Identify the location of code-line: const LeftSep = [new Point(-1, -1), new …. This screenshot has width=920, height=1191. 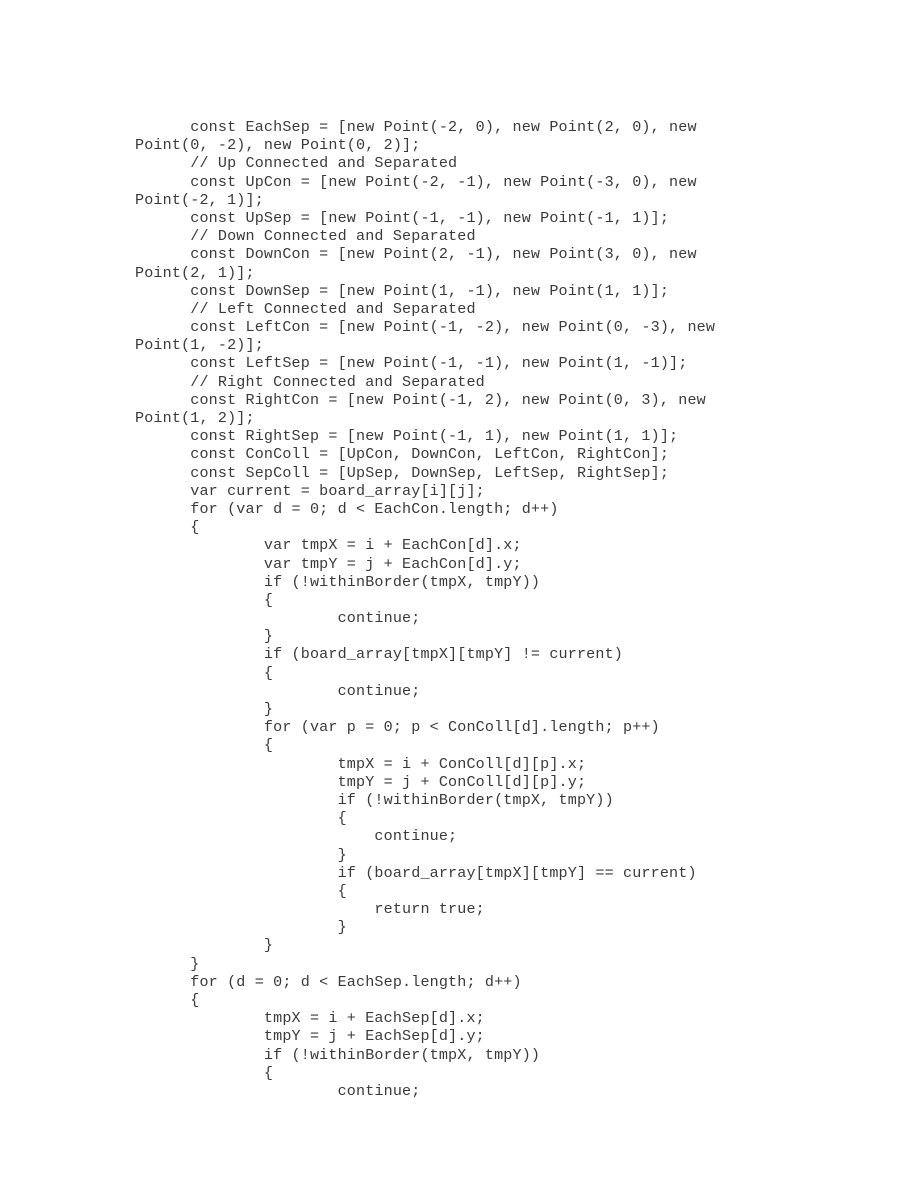
(411, 363).